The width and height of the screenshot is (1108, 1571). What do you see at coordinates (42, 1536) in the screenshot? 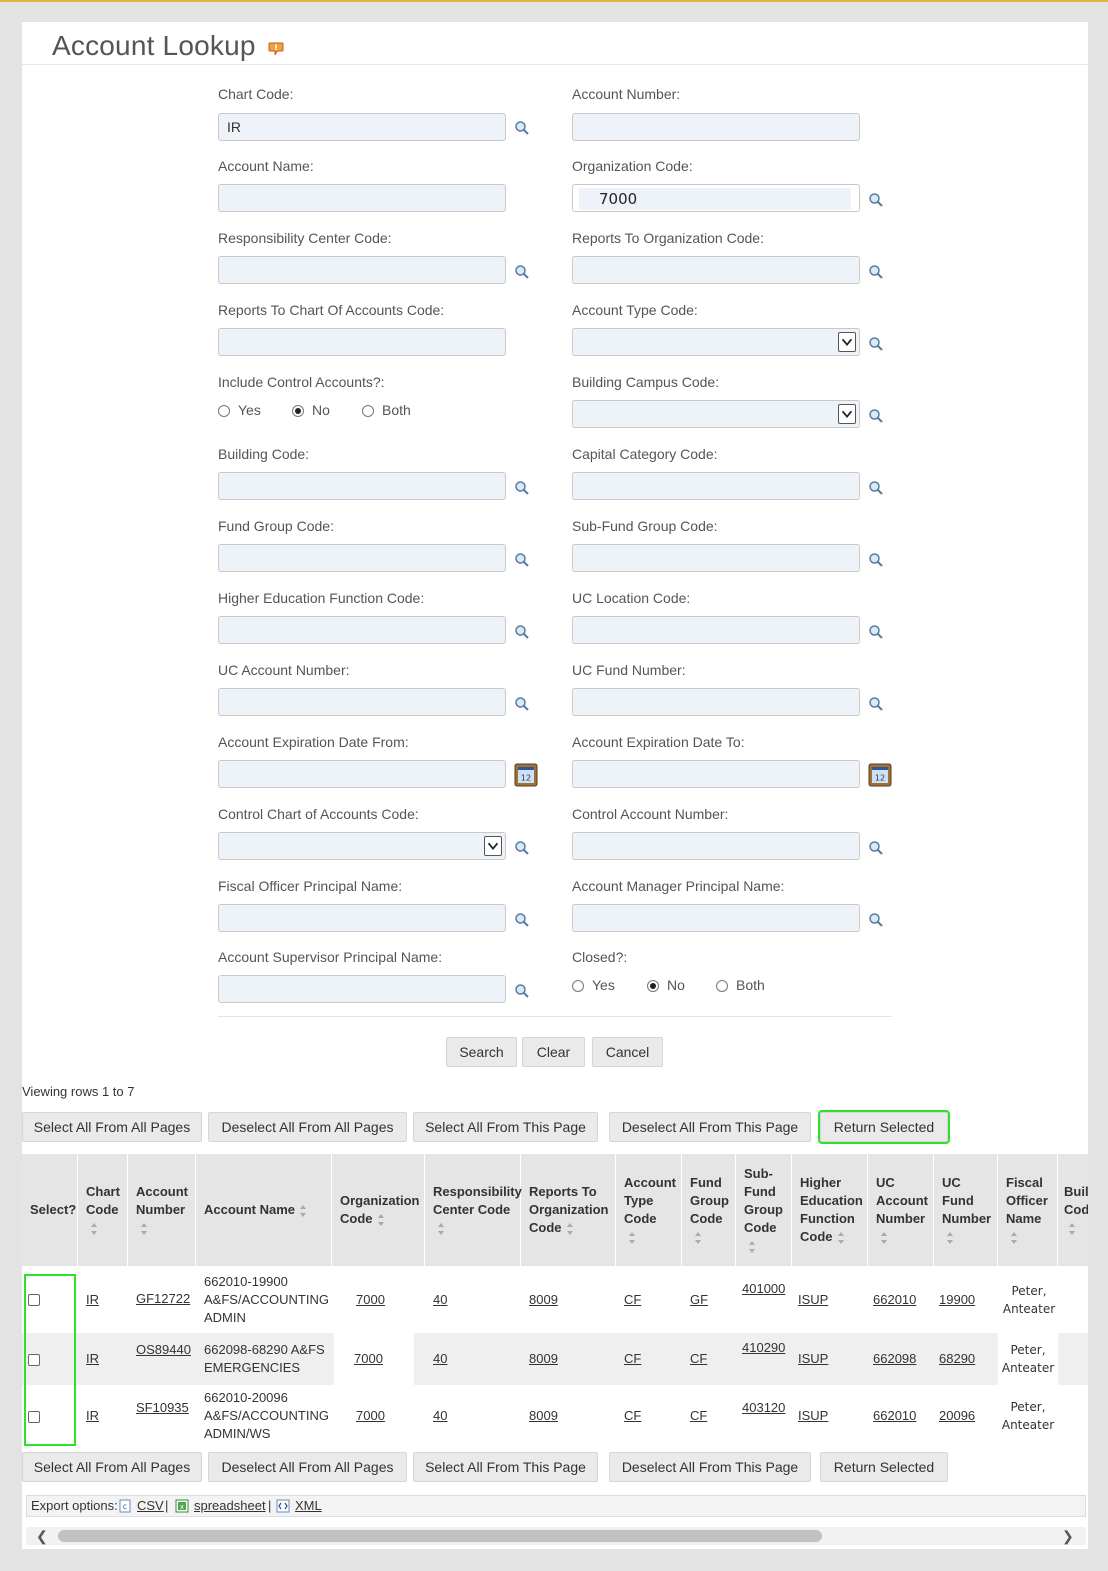
I see `scroll-left-icon: ❮` at bounding box center [42, 1536].